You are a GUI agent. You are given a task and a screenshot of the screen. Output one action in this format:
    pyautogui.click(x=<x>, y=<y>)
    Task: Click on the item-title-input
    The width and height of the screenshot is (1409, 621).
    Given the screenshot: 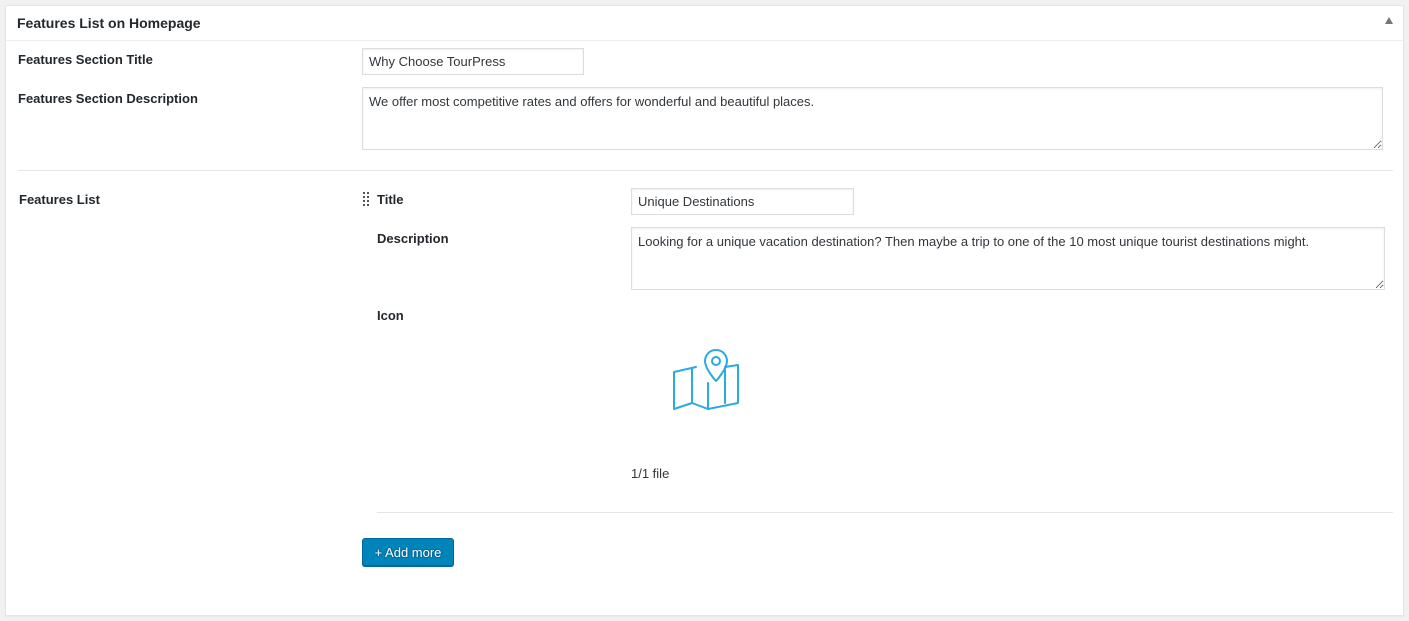 What is the action you would take?
    pyautogui.click(x=742, y=201)
    